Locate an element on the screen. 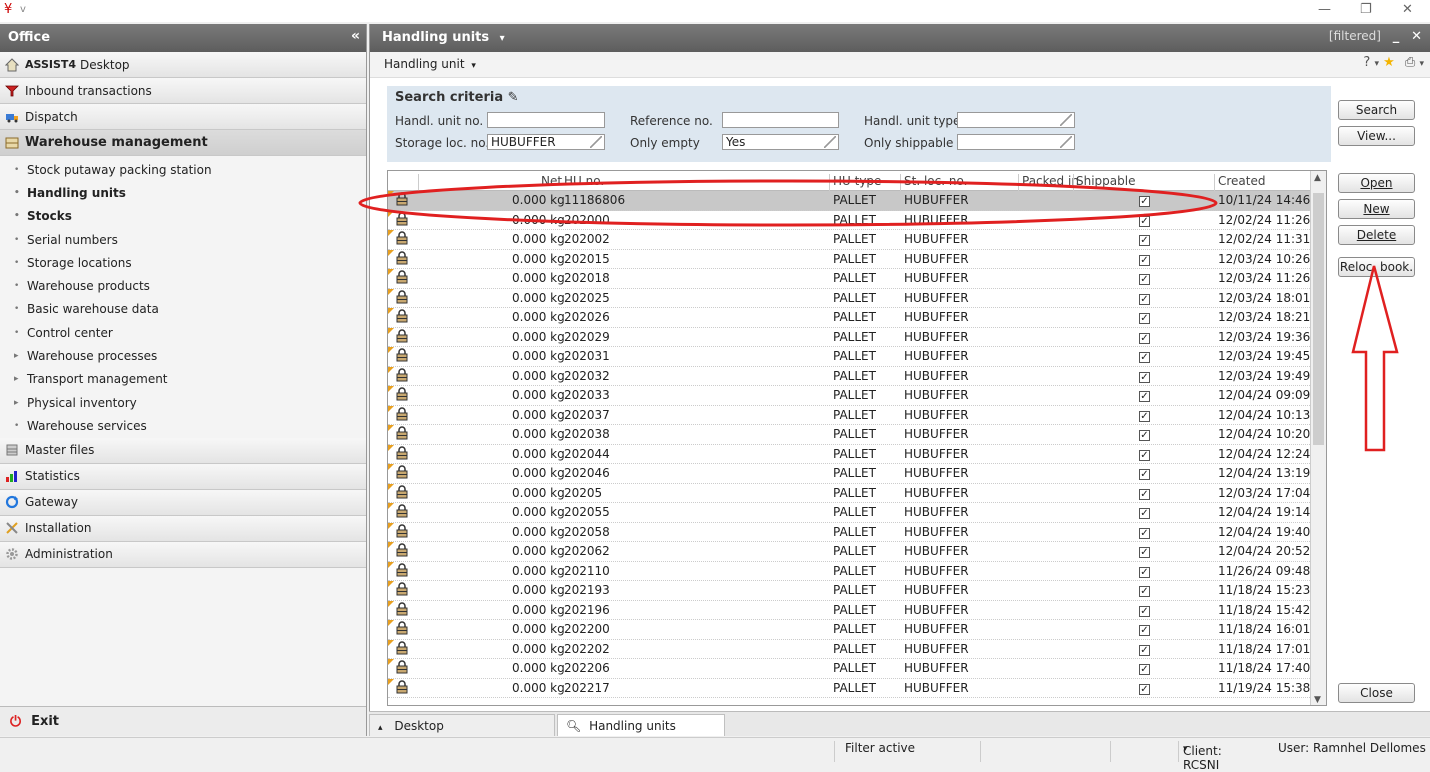  delete-button: Delete is located at coordinates (1376, 235).